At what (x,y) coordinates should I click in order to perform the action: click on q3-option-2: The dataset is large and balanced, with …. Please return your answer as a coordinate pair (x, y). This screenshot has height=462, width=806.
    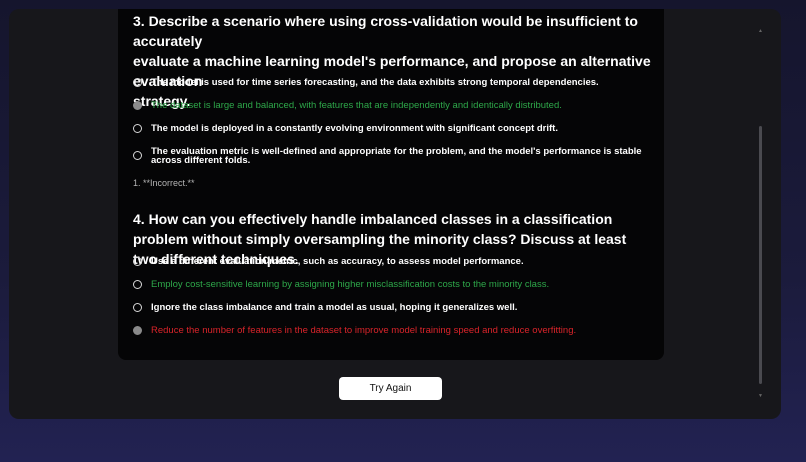
    Looking at the image, I should click on (395, 106).